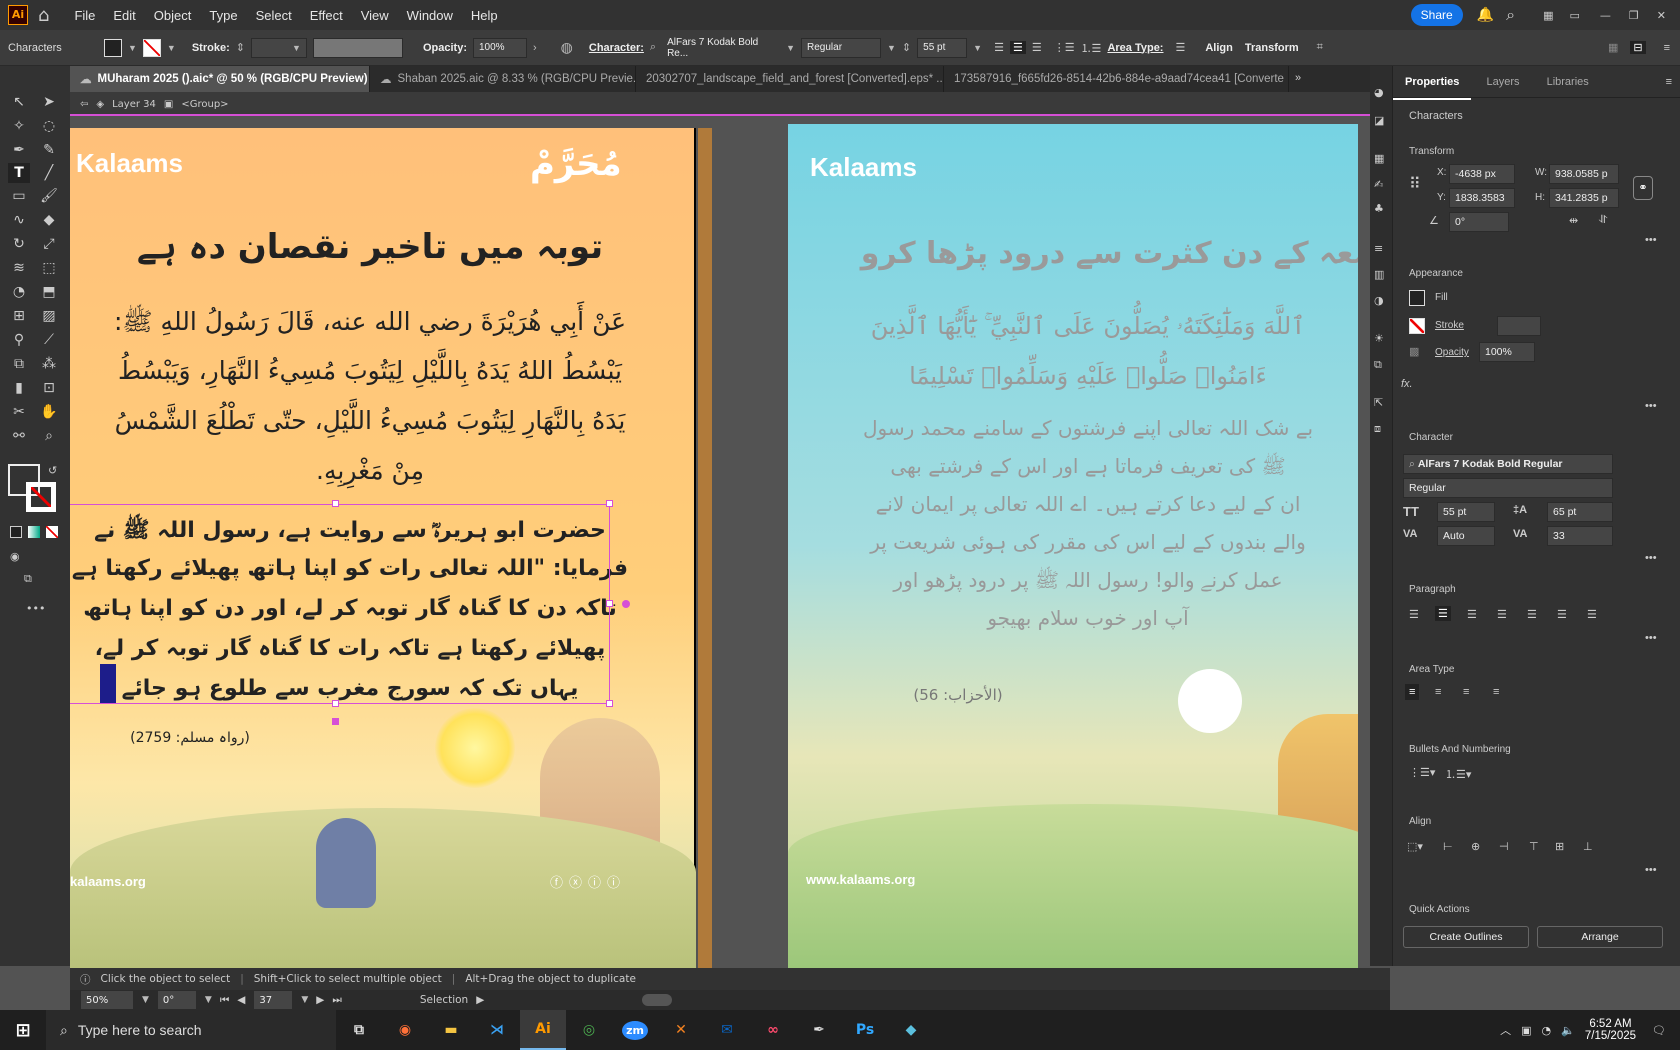  Describe the element at coordinates (841, 47) in the screenshot. I see `font-style-field: Regular` at that location.